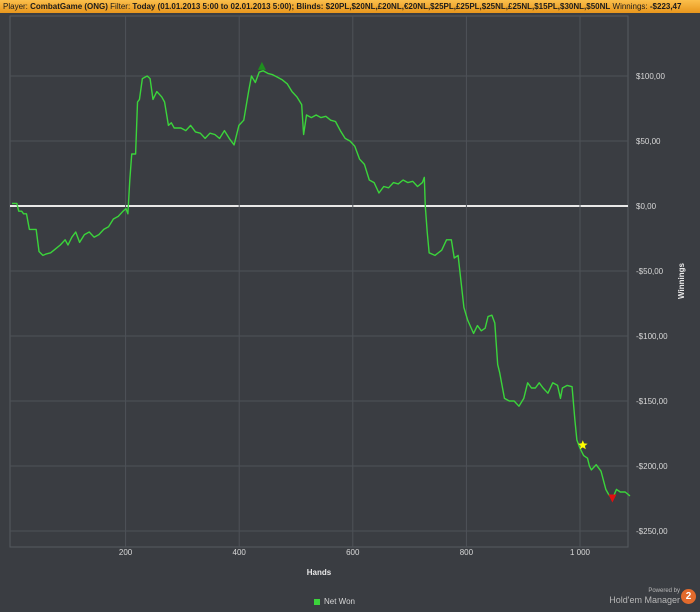  I want to click on y-tick-label: -$250,00, so click(652, 531).